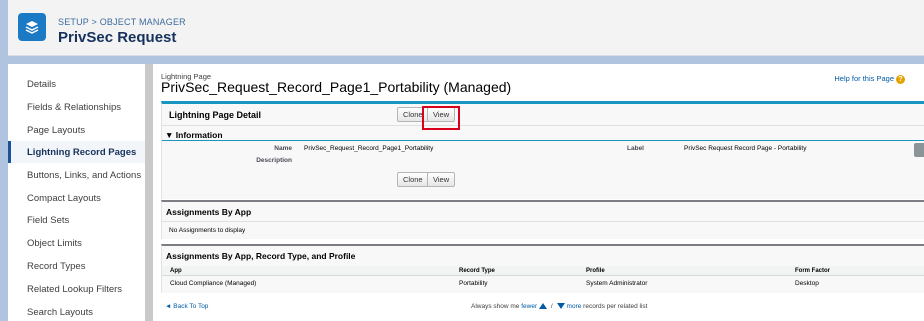 This screenshot has width=924, height=321. What do you see at coordinates (574, 306) in the screenshot?
I see `more-link: more` at bounding box center [574, 306].